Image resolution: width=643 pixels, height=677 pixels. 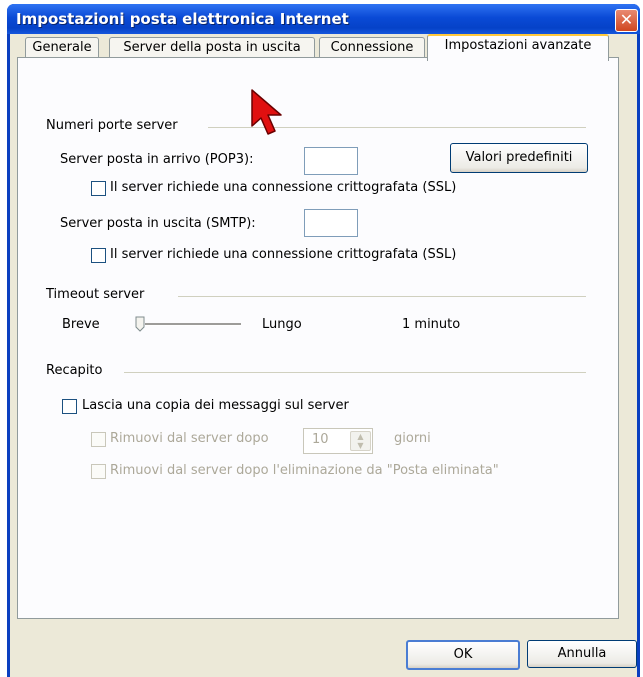 What do you see at coordinates (140, 324) in the screenshot?
I see `timeout-slider-thumb` at bounding box center [140, 324].